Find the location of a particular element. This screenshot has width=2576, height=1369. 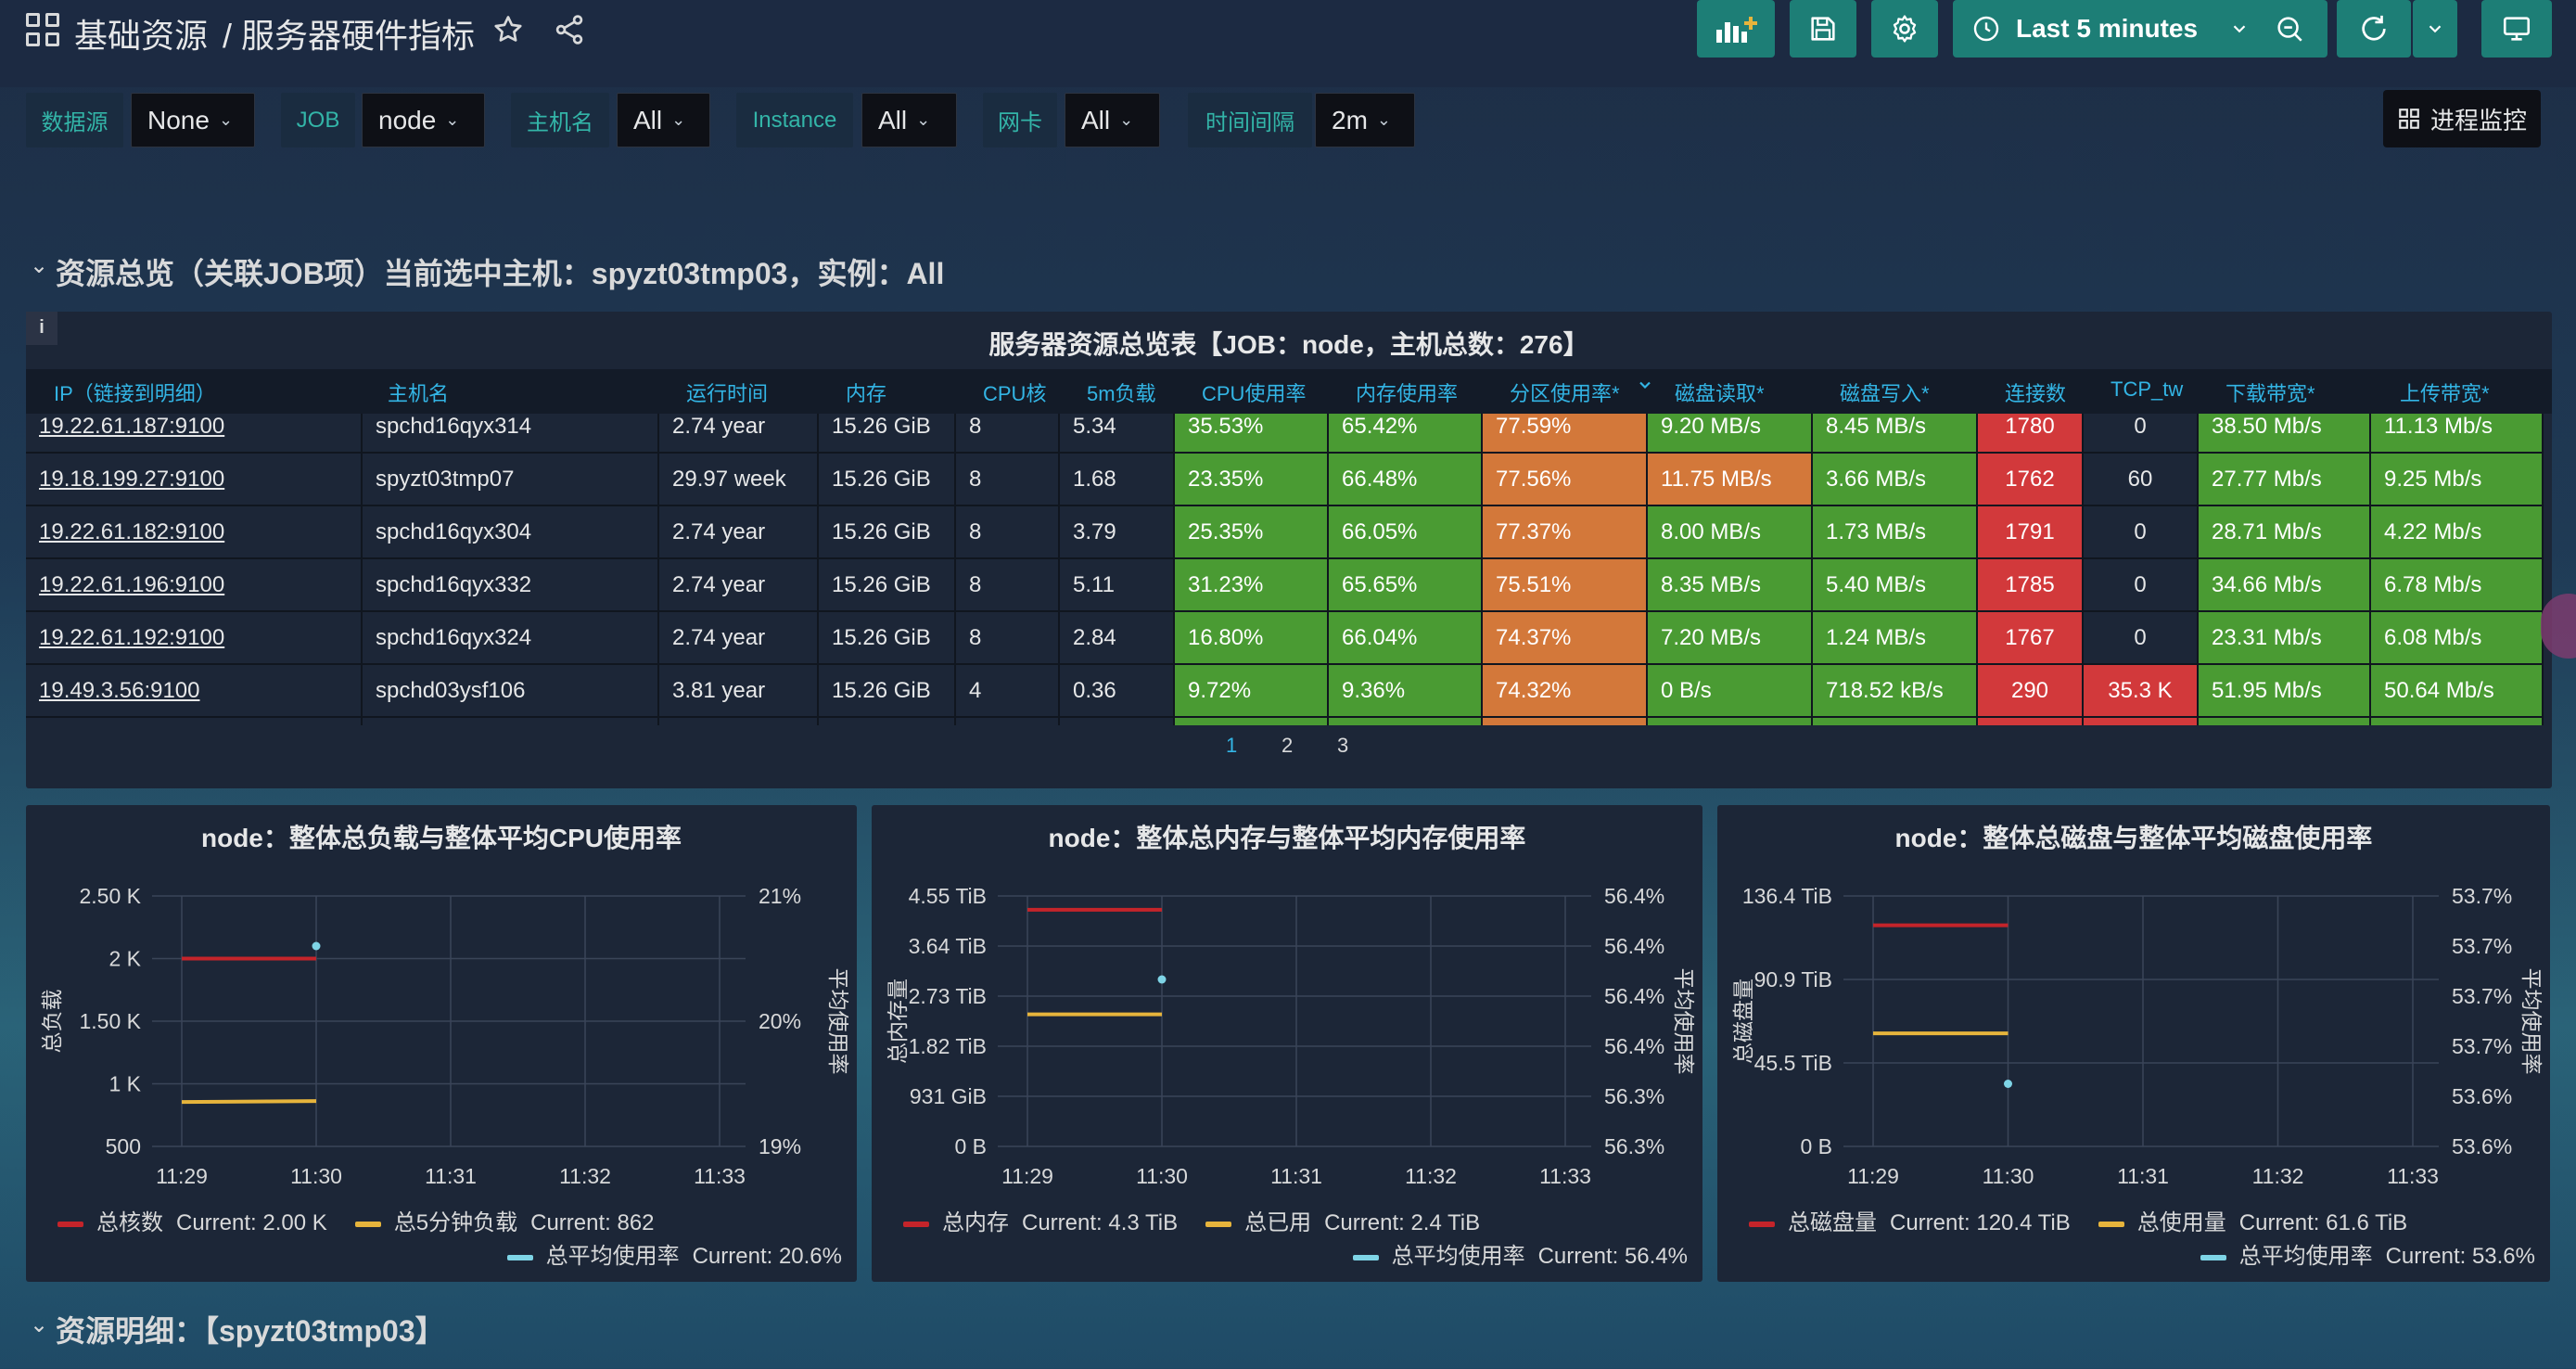

table-cell: 11.13 Mb/s is located at coordinates (2457, 434).